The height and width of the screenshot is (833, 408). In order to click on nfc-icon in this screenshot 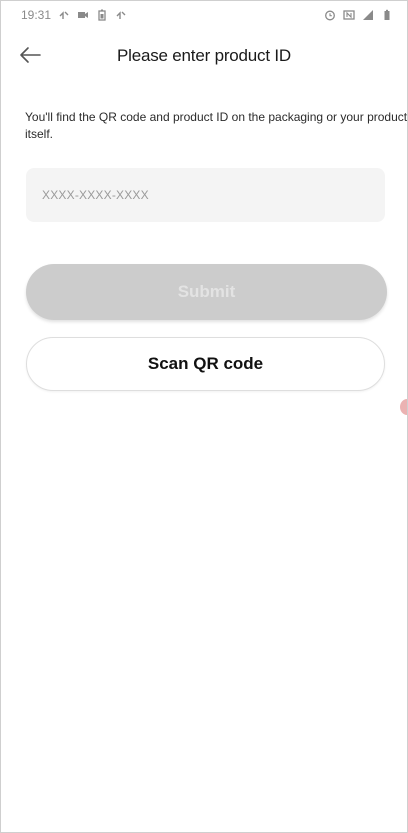, I will do `click(349, 15)`.